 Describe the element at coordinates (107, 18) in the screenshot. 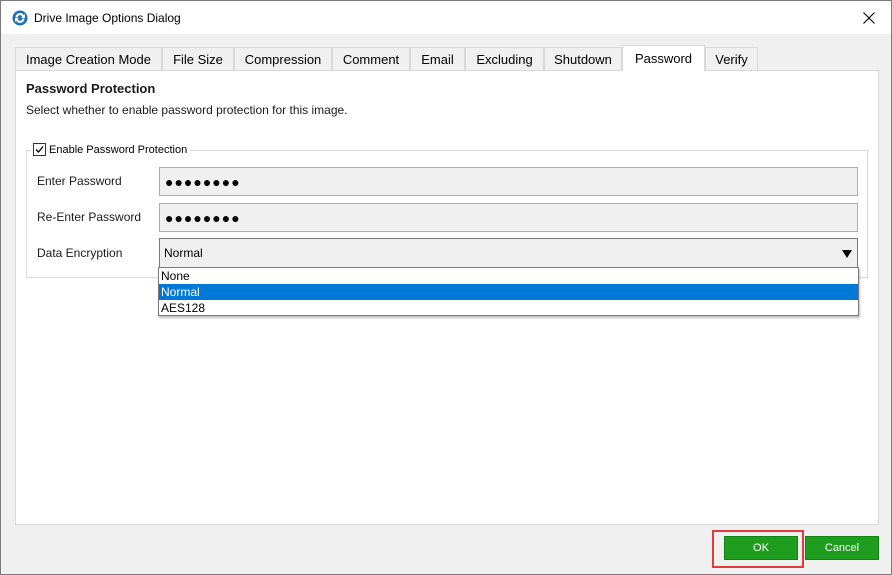

I see `window-title: Drive Image Options Dialog` at that location.